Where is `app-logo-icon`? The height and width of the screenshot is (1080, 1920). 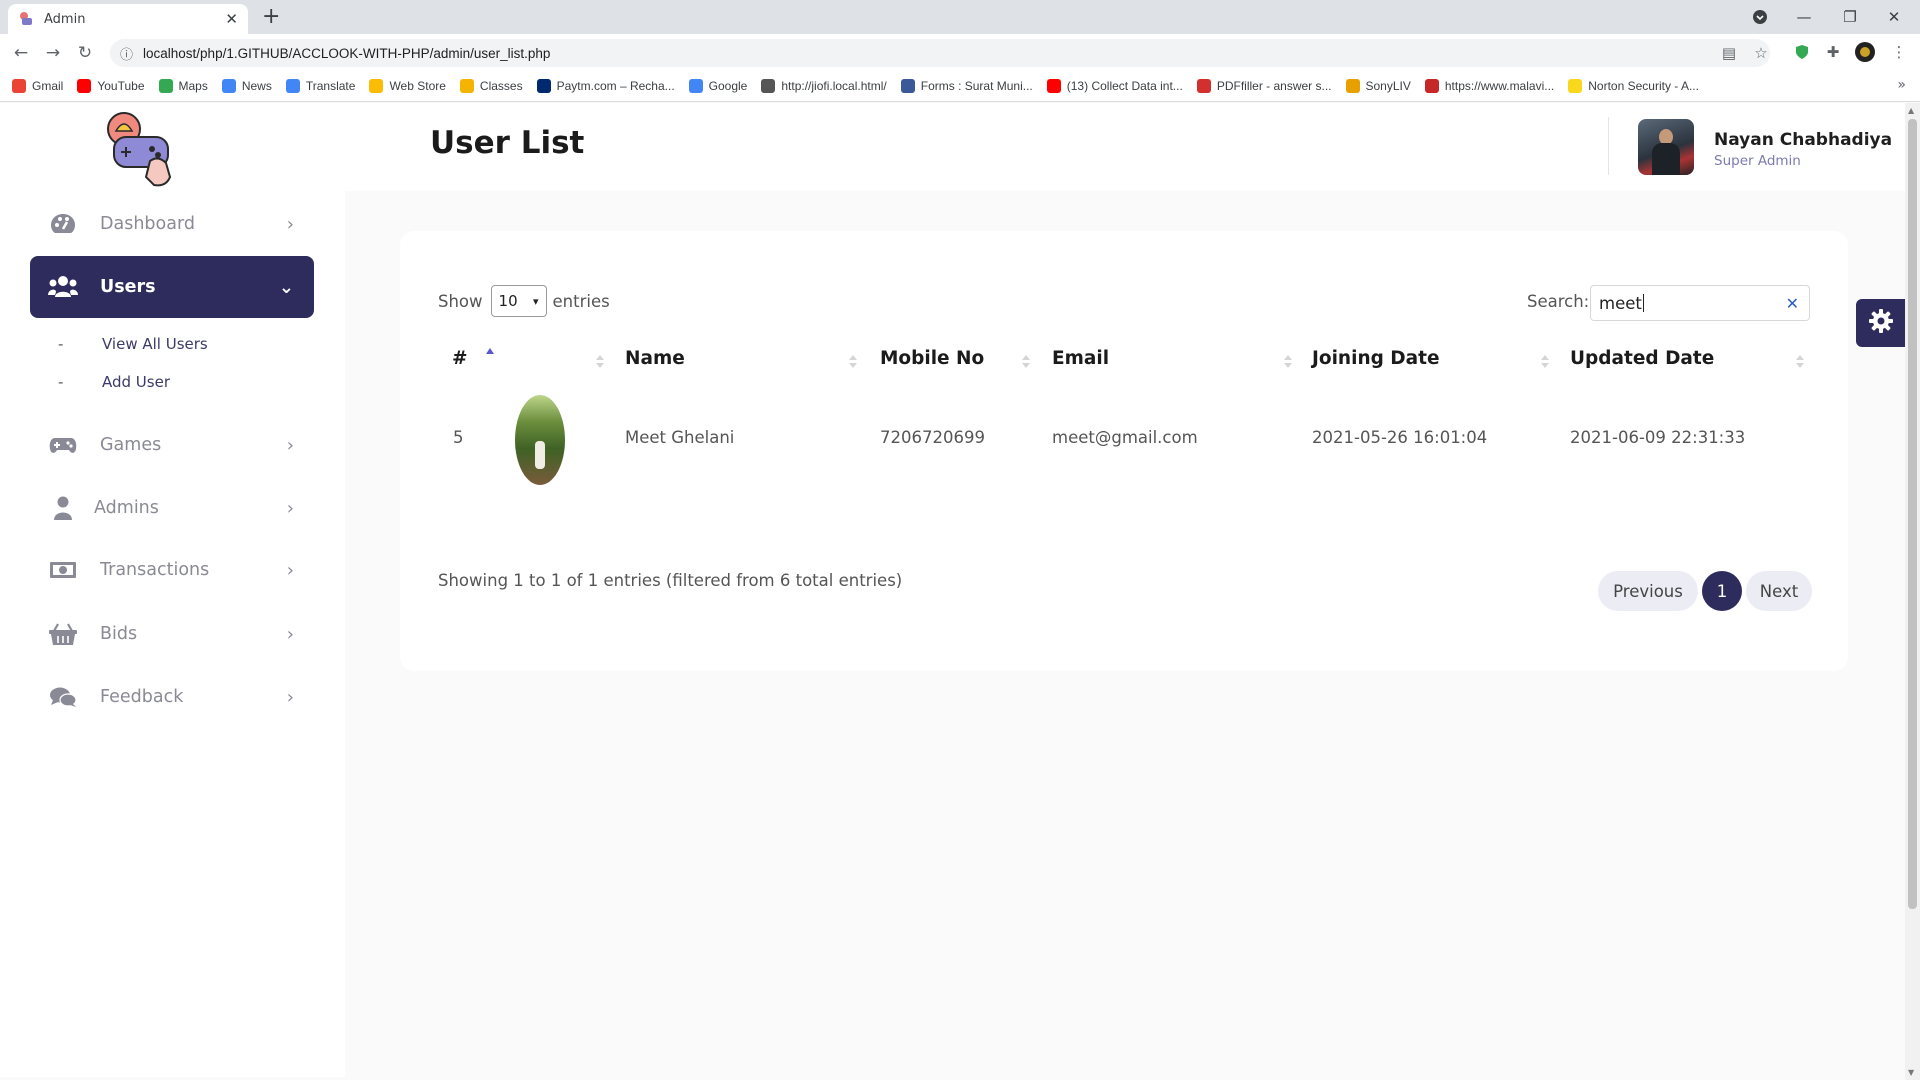
app-logo-icon is located at coordinates (142, 149).